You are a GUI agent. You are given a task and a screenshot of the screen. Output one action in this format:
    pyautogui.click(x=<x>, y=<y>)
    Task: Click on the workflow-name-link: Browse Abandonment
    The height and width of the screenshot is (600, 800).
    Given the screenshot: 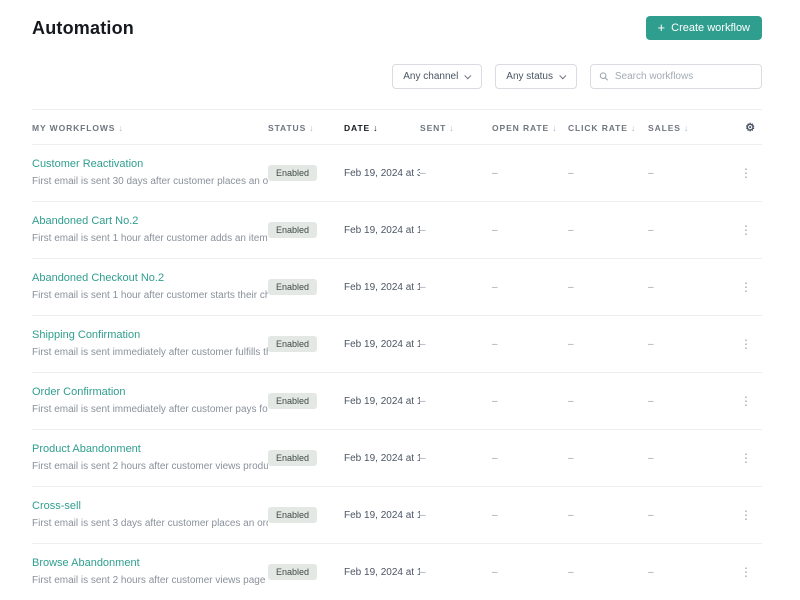 What is the action you would take?
    pyautogui.click(x=150, y=563)
    